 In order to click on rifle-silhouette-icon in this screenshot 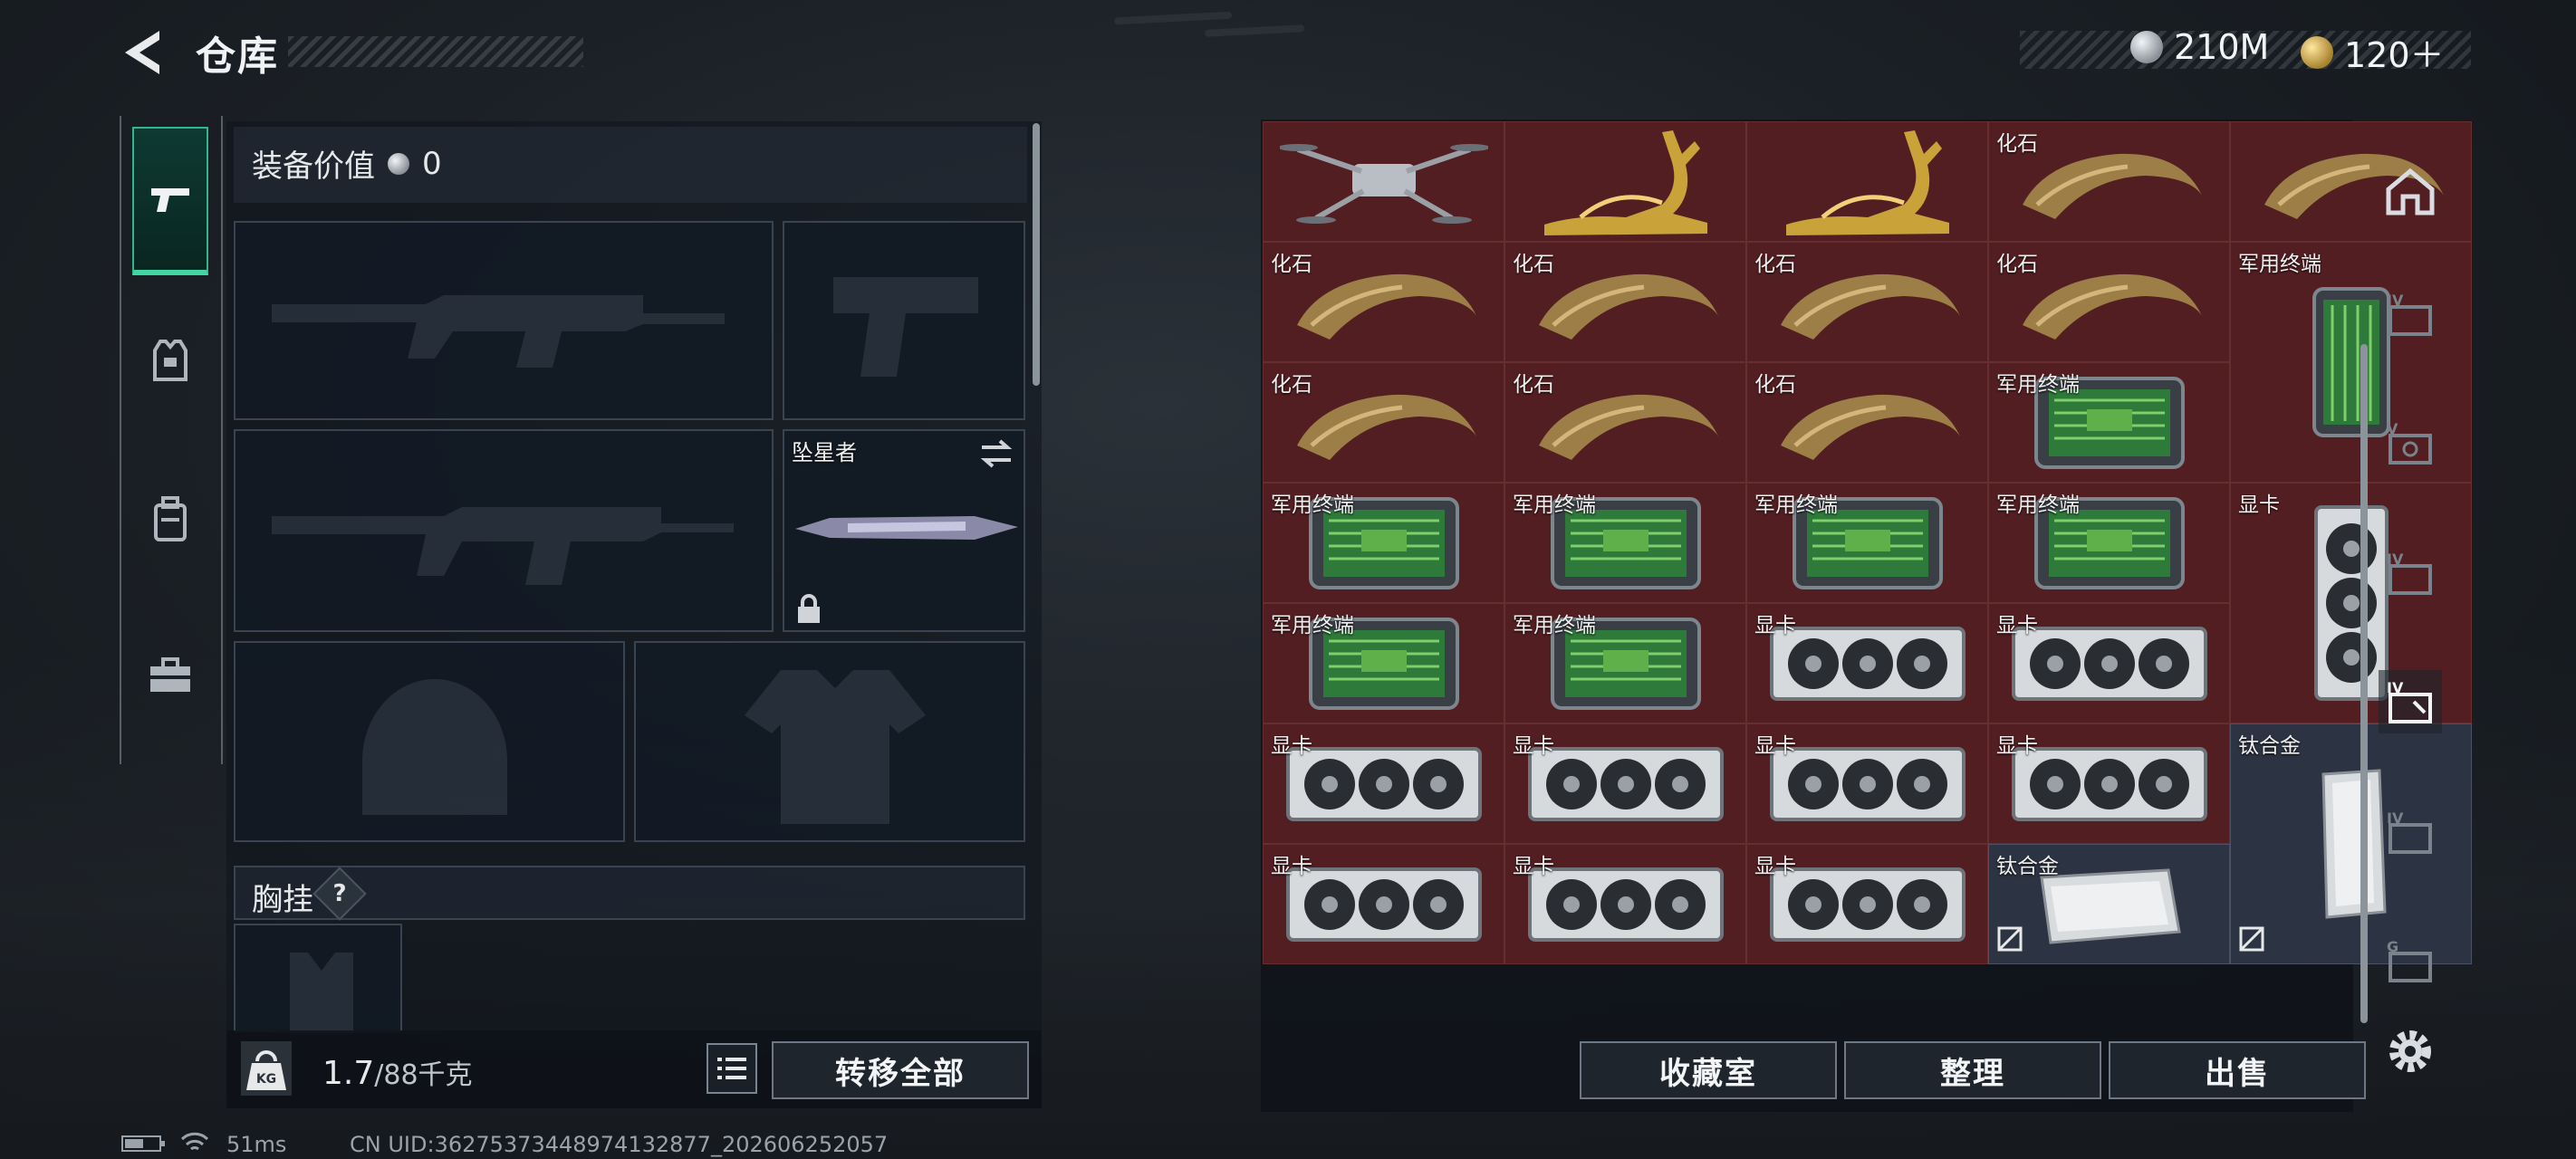, I will do `click(503, 546)`.